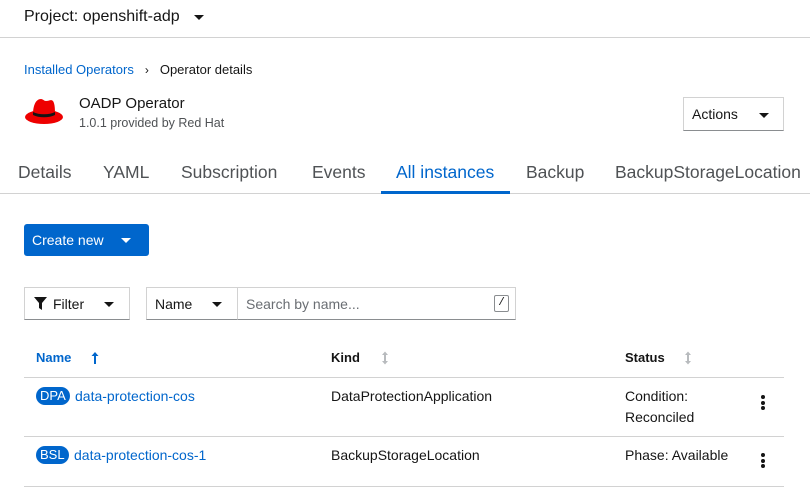 Image resolution: width=810 pixels, height=494 pixels. What do you see at coordinates (657, 396) in the screenshot?
I see `instance-status-line1: Condition:` at bounding box center [657, 396].